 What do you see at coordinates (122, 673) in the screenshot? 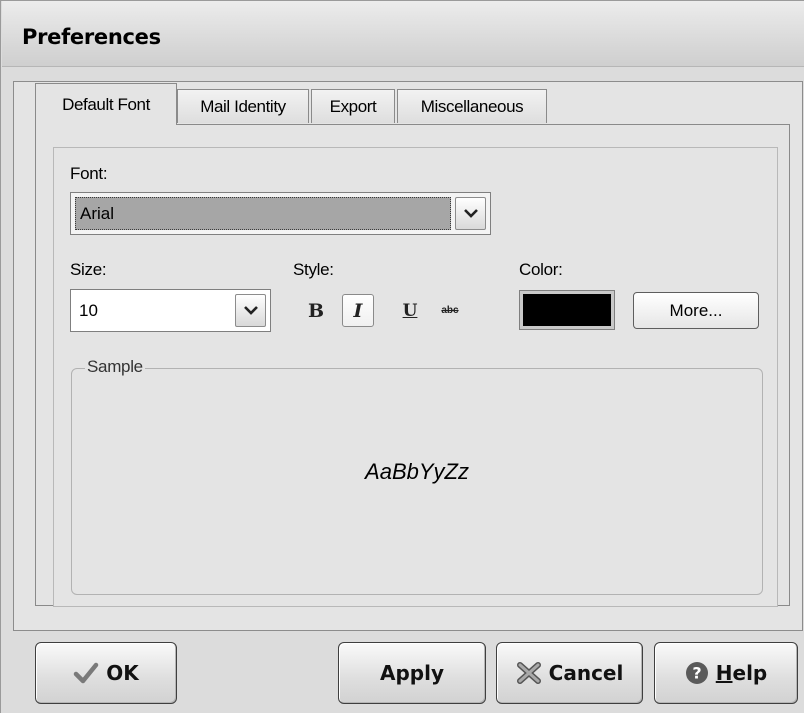
I see `ok-label: OK` at bounding box center [122, 673].